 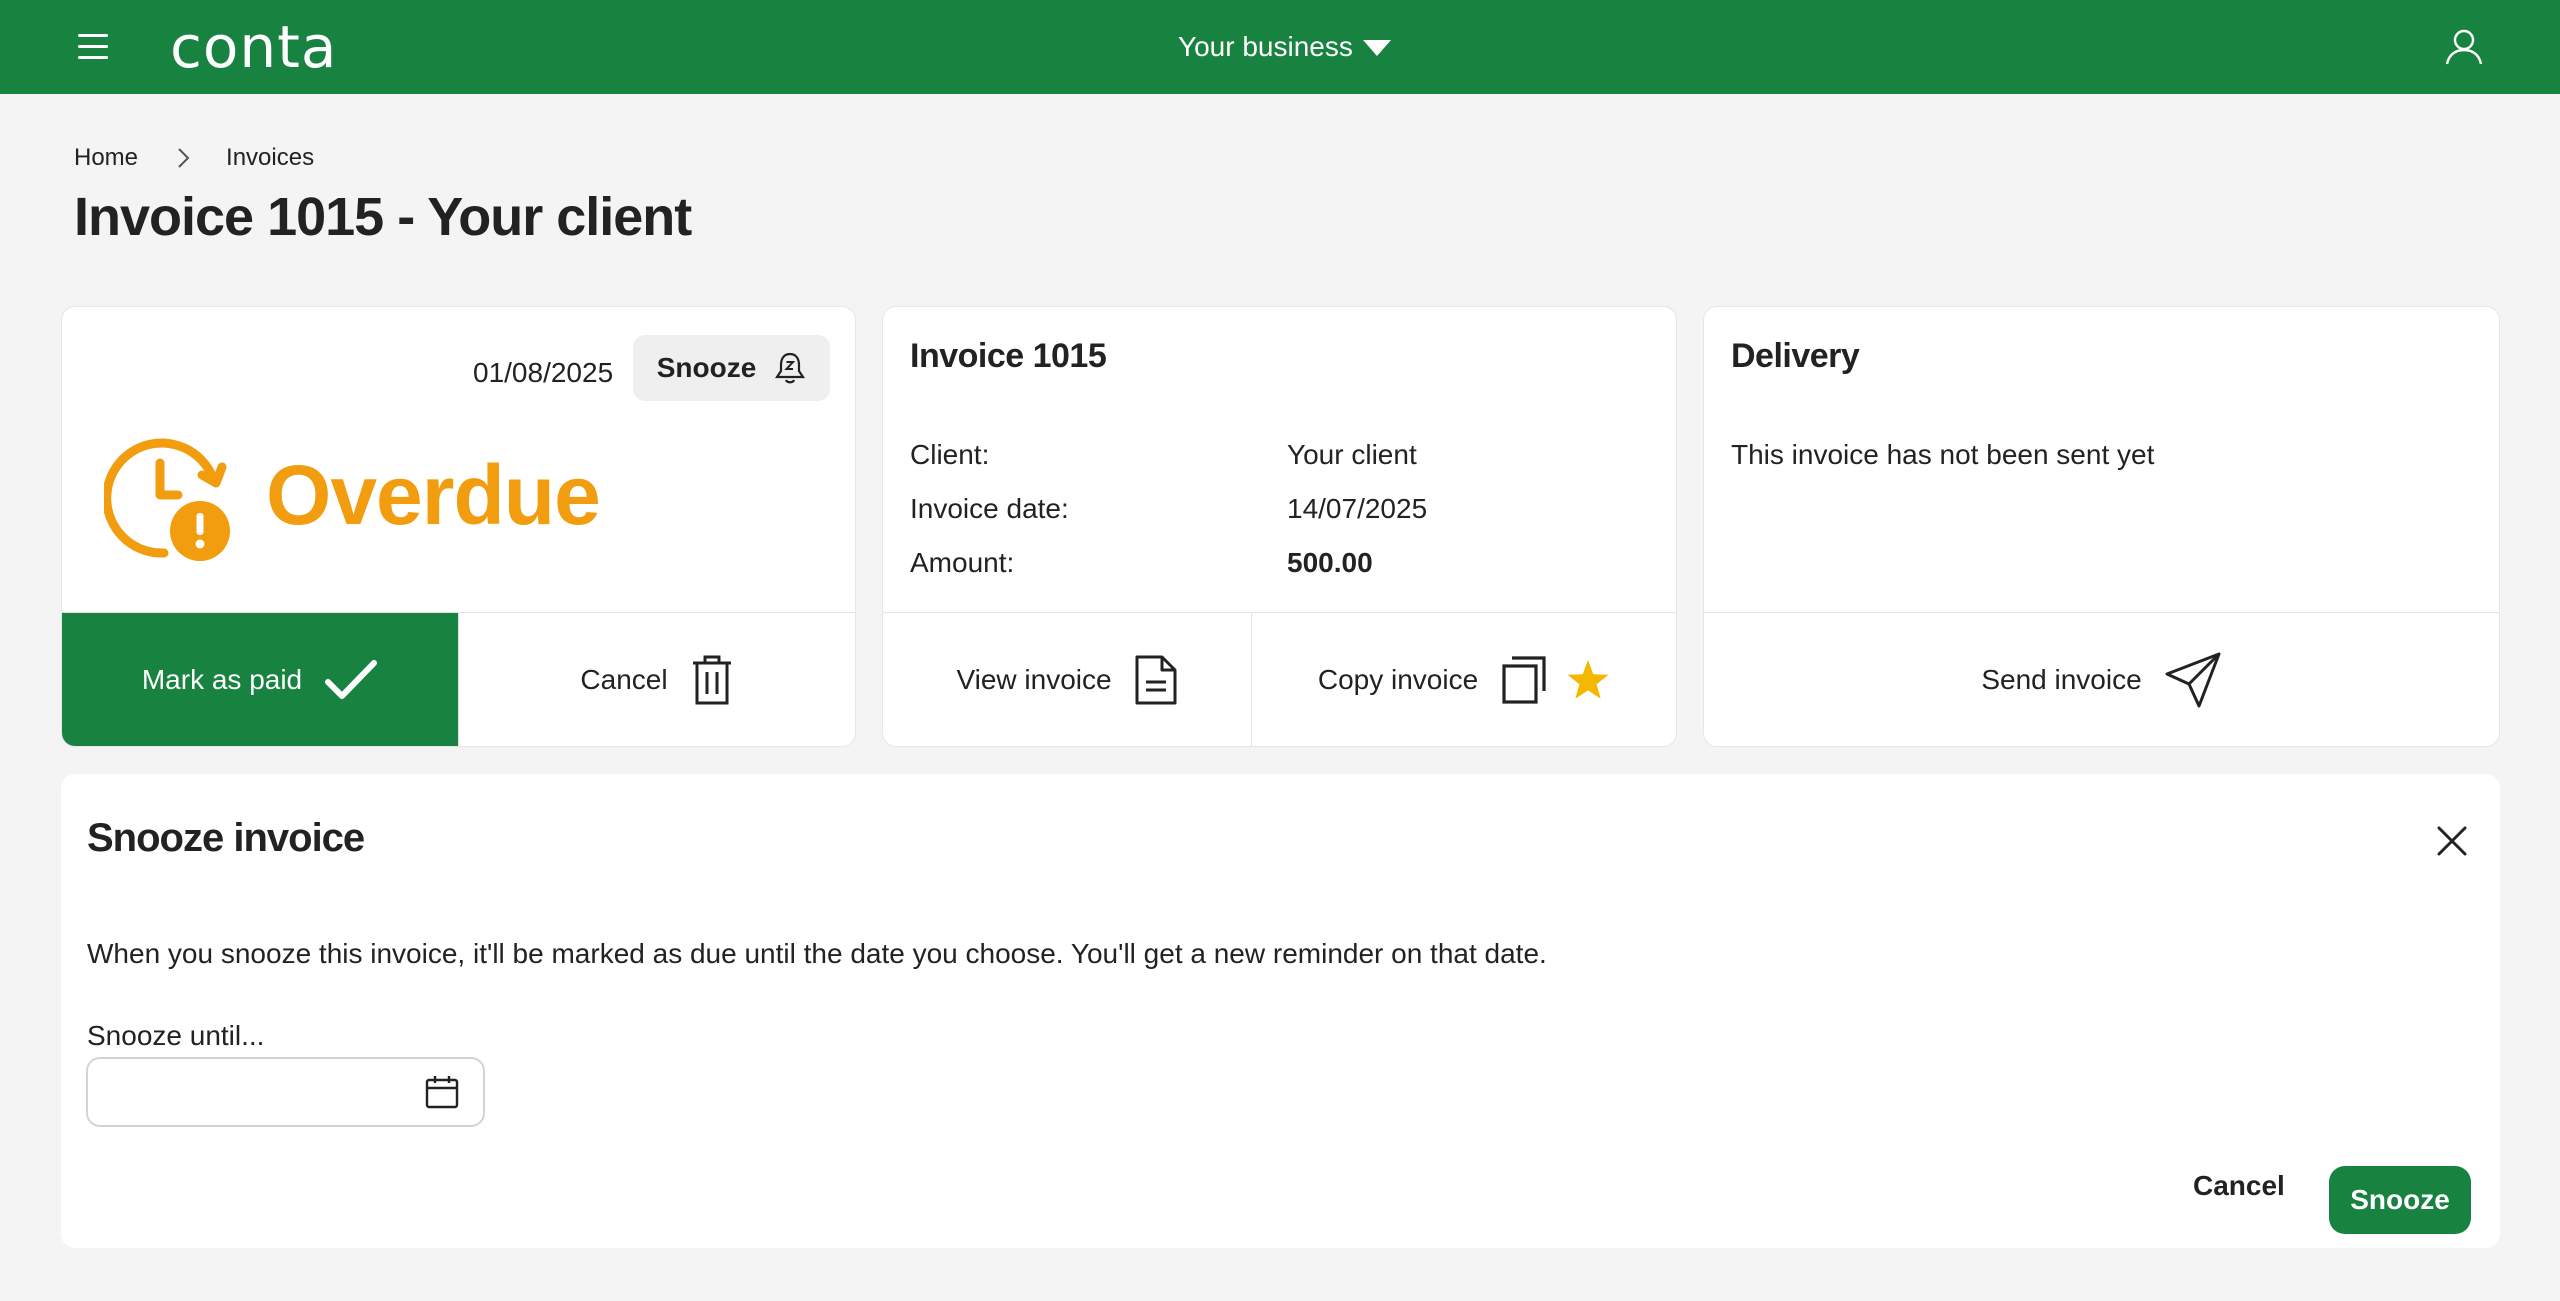 I want to click on status-card-actions: Mark as paid Cancel, so click(x=458, y=679).